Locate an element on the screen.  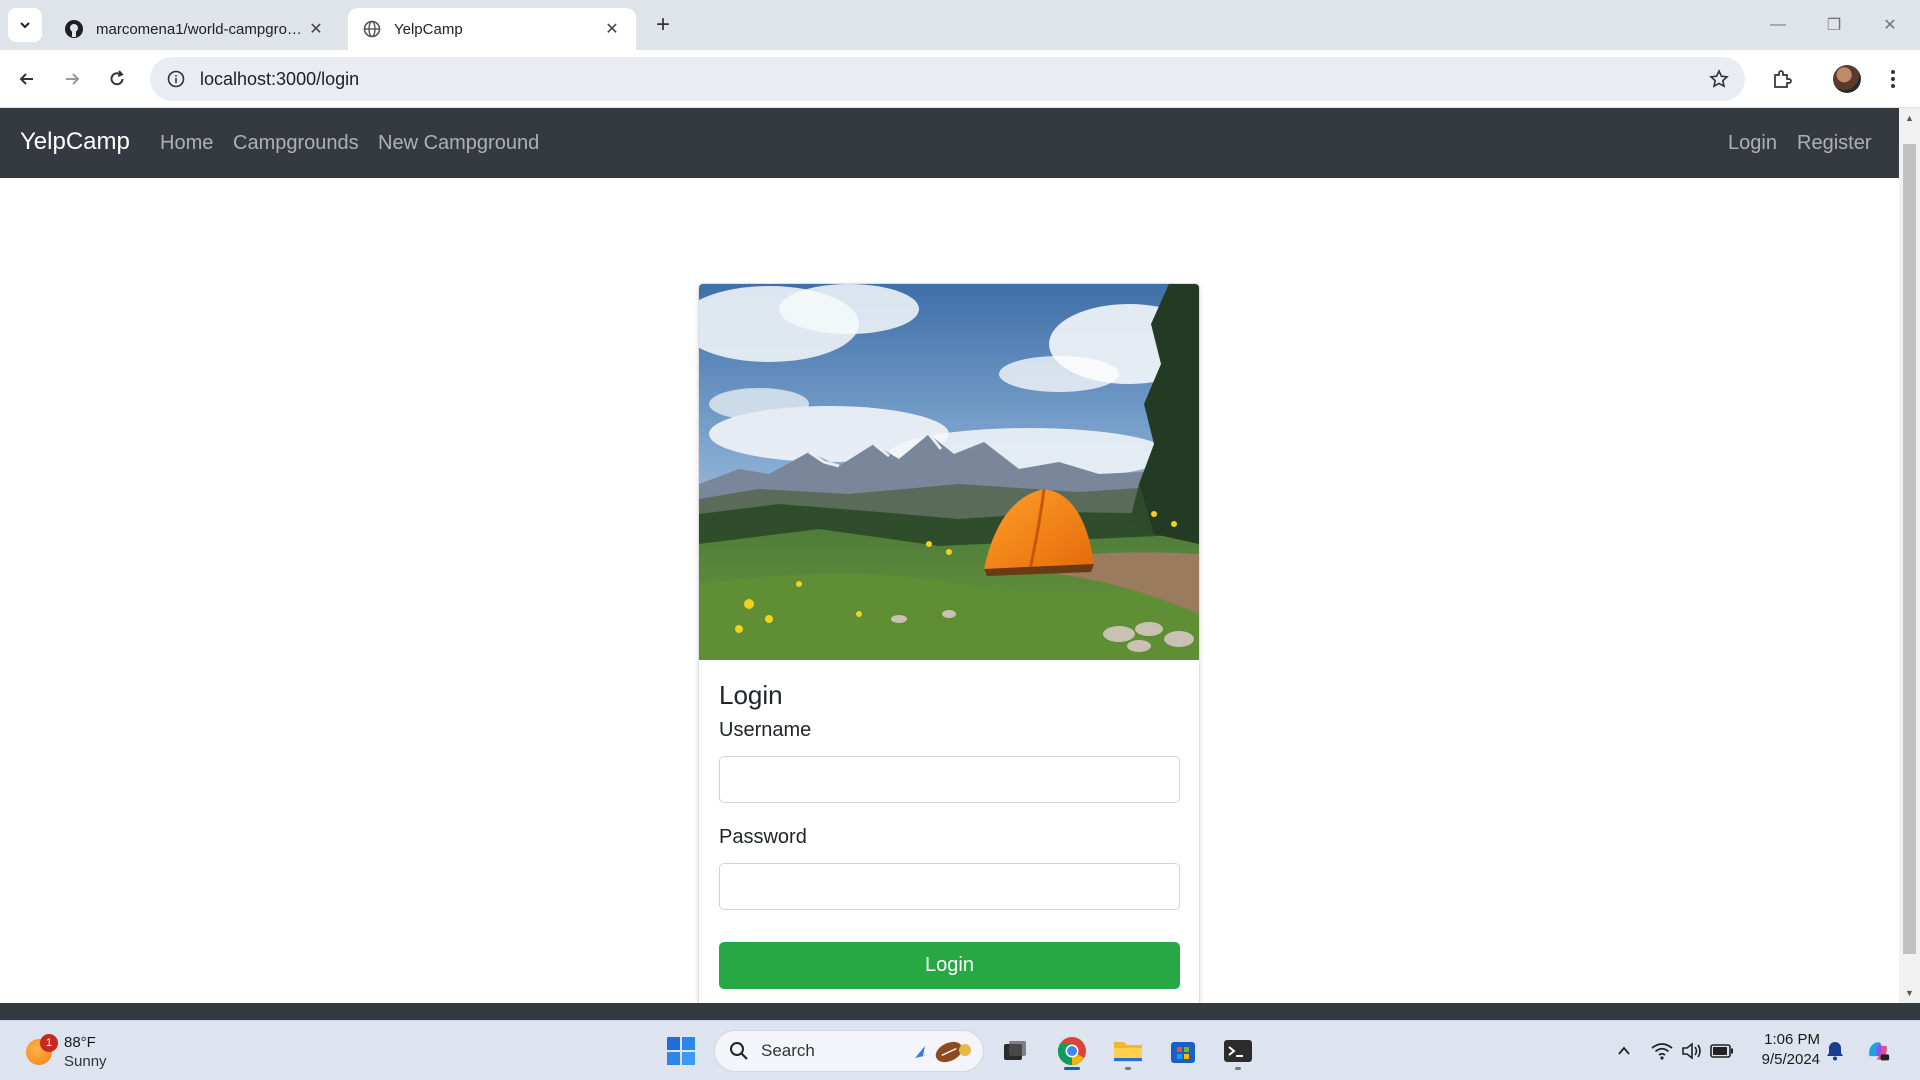
nav-home: Home is located at coordinates (186, 143).